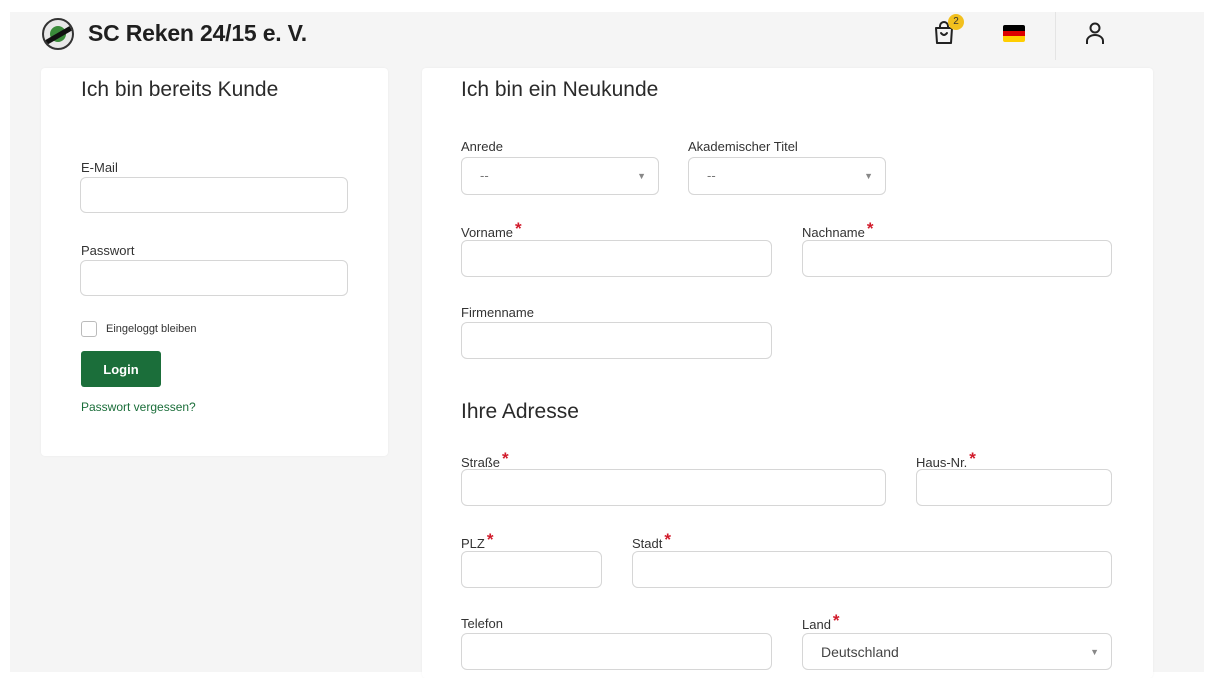  Describe the element at coordinates (520, 411) in the screenshot. I see `address-title: Ihre Adresse` at that location.